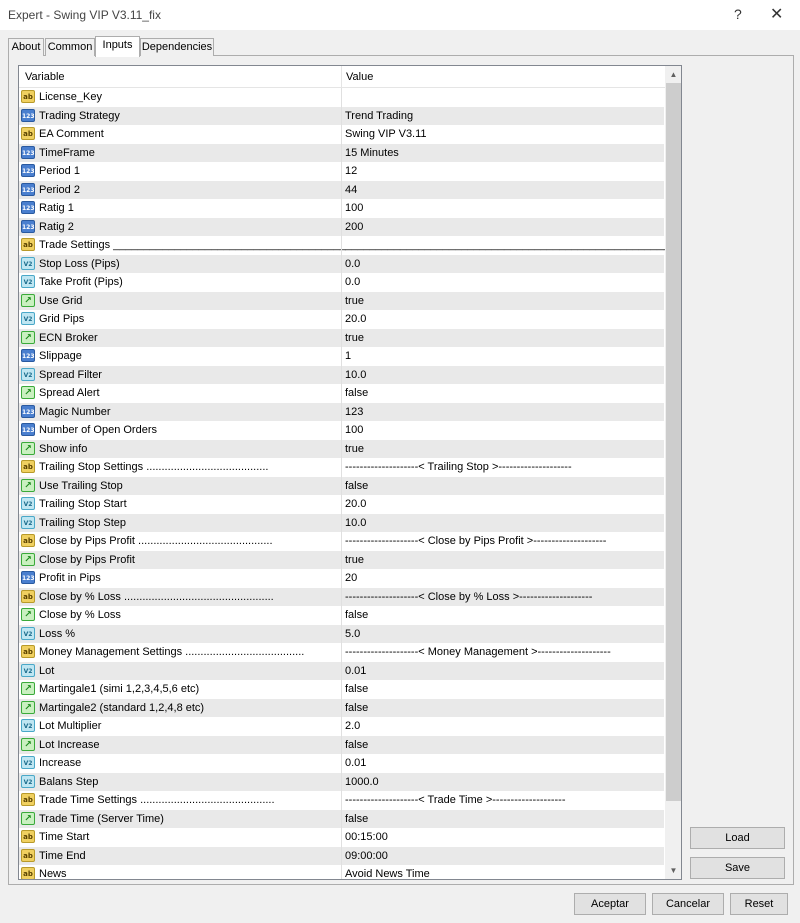 The width and height of the screenshot is (800, 923). What do you see at coordinates (341, 726) in the screenshot?
I see `table-row: V2 Lot Multiplier 2.0` at bounding box center [341, 726].